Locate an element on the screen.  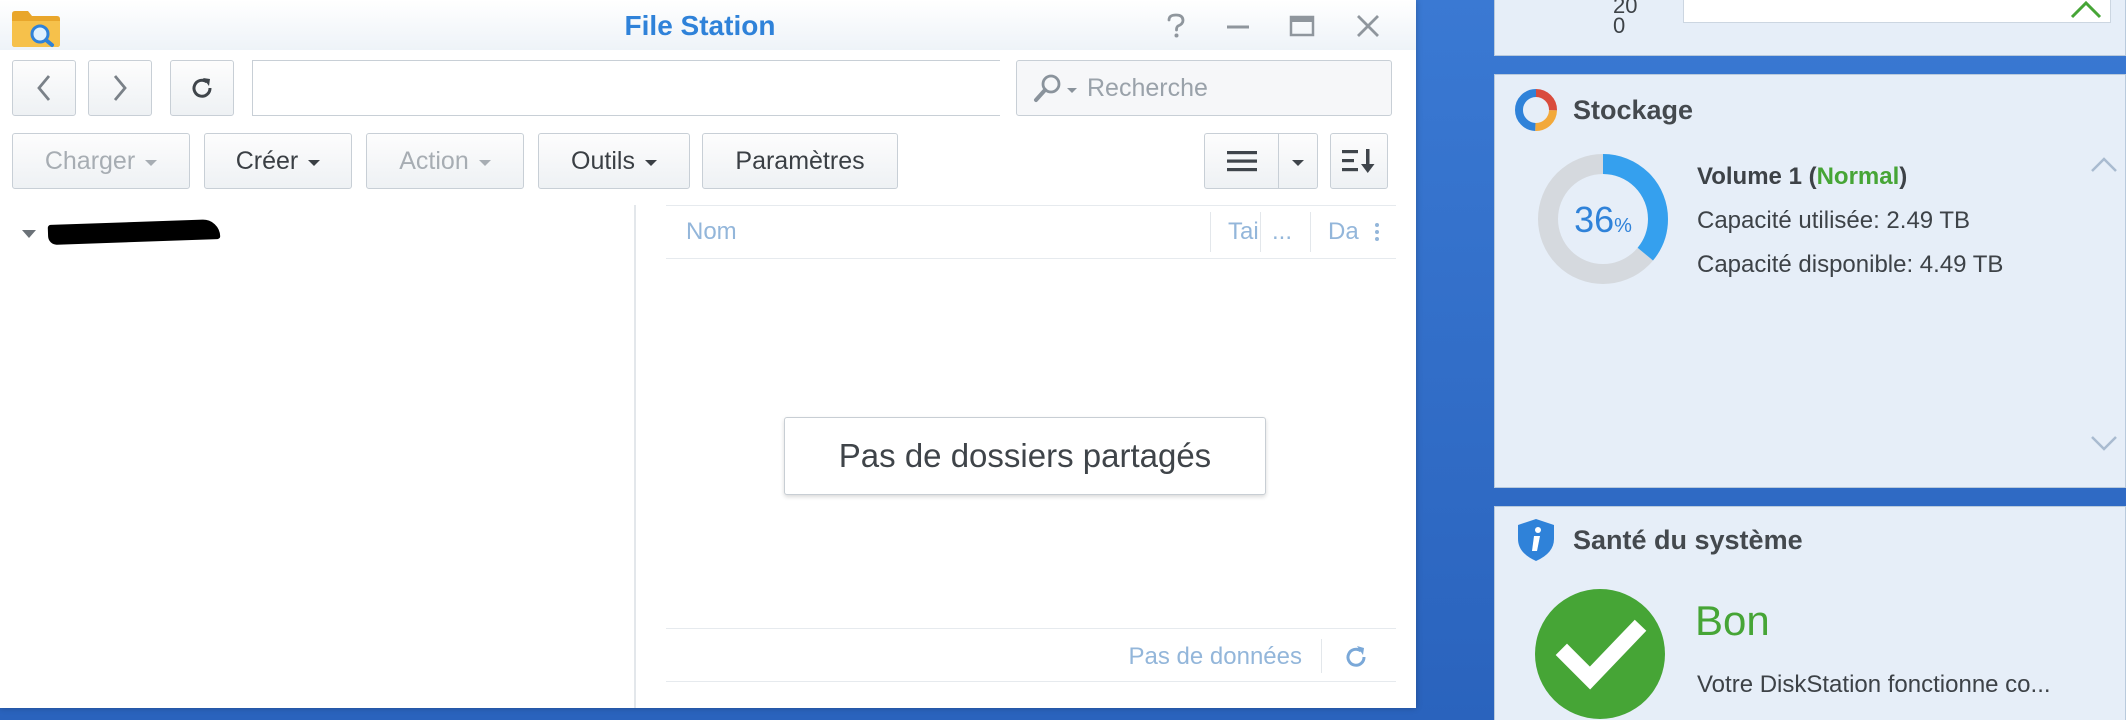
list-view-button is located at coordinates (1241, 161).